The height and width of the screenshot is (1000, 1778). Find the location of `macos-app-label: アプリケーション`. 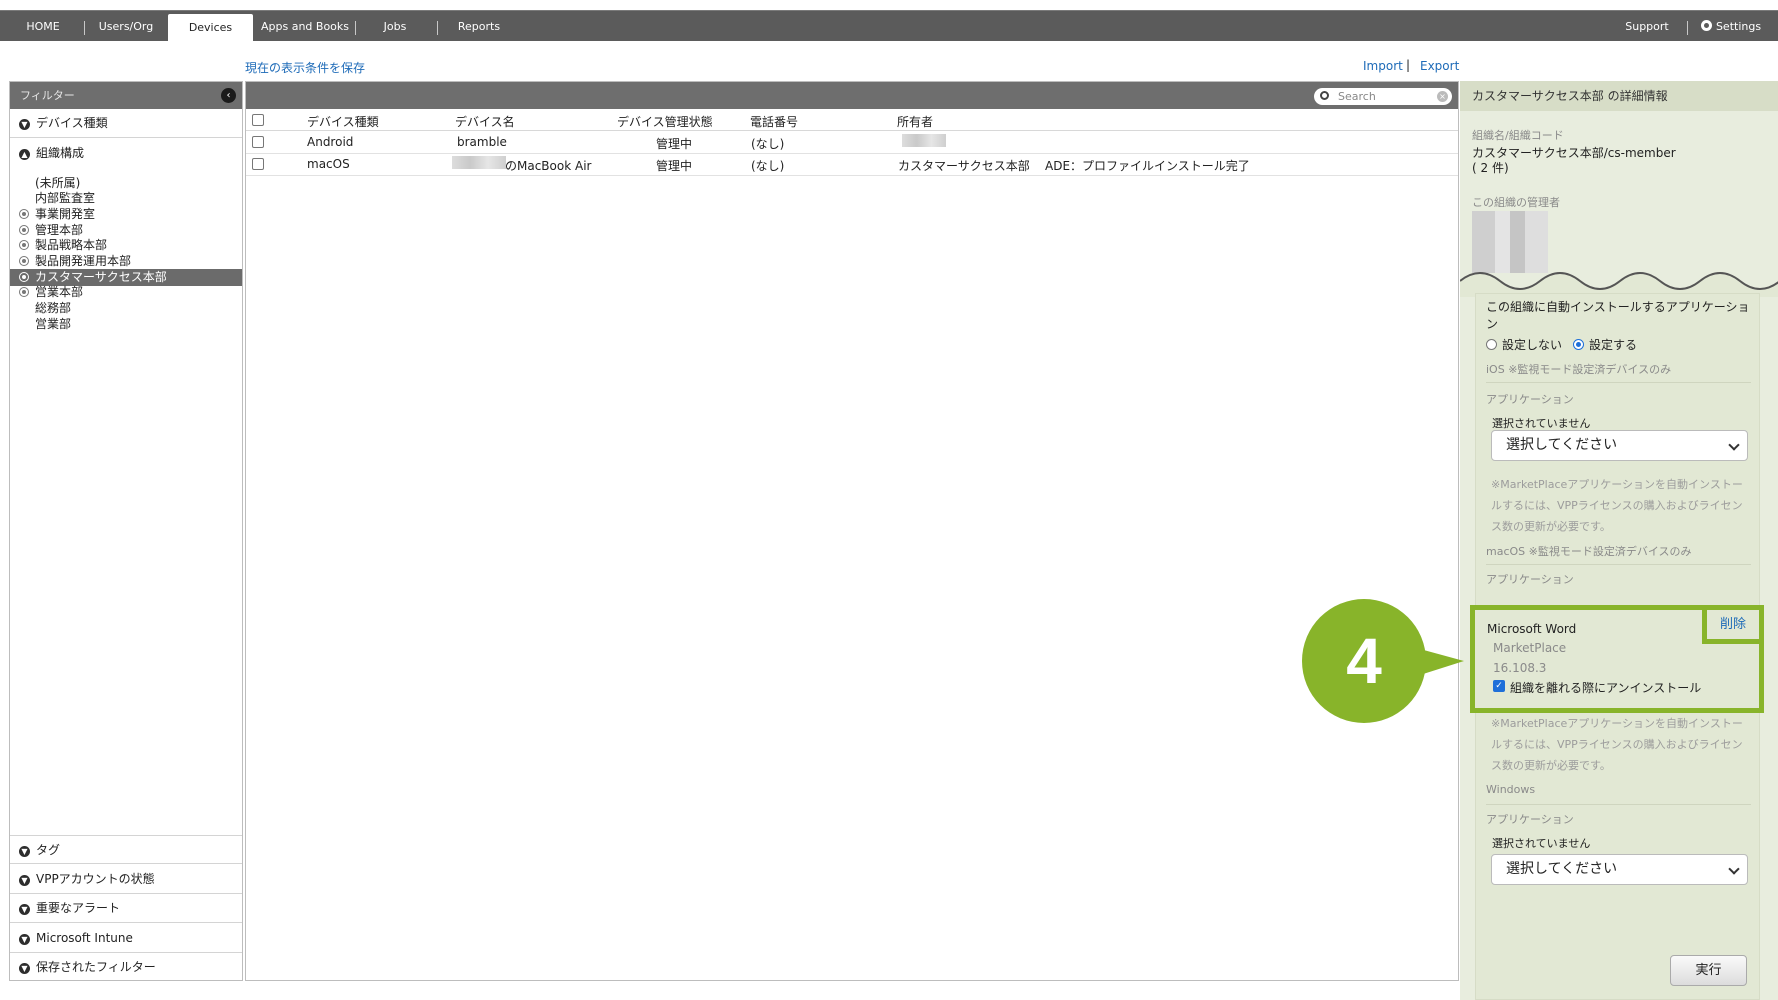

macos-app-label: アプリケーション is located at coordinates (1530, 579).